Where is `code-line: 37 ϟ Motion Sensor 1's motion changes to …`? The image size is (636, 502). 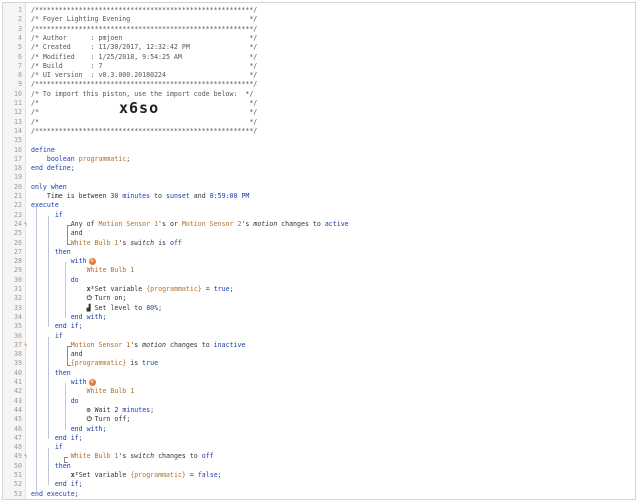
code-line: 37 ϟ Motion Sensor 1's motion changes to … is located at coordinates (319, 345).